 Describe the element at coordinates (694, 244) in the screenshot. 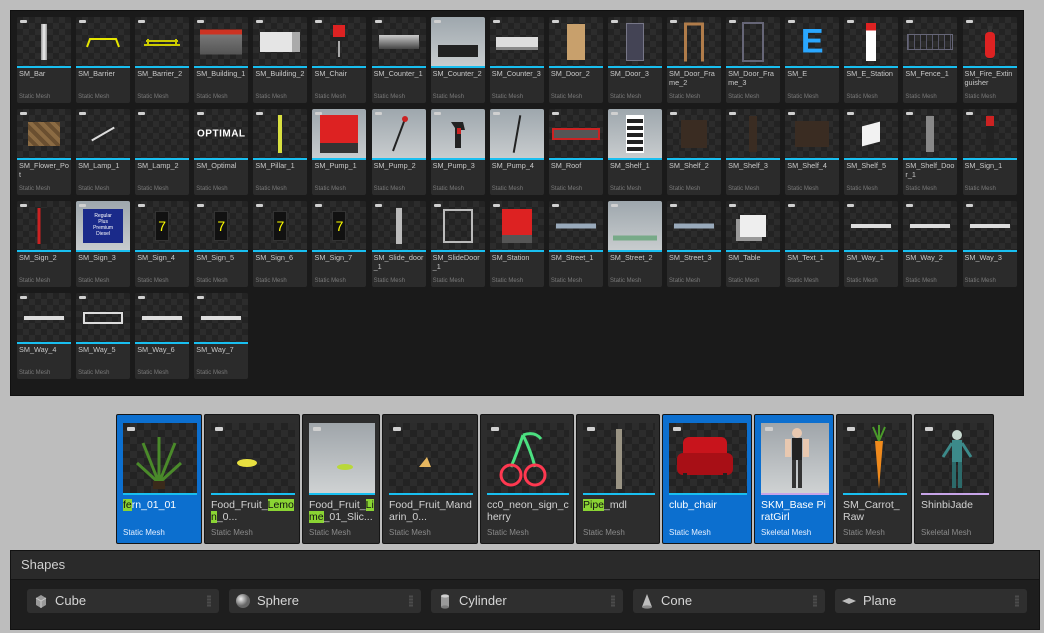

I see `asset-tile: SM_Street_3 Static Mesh` at that location.